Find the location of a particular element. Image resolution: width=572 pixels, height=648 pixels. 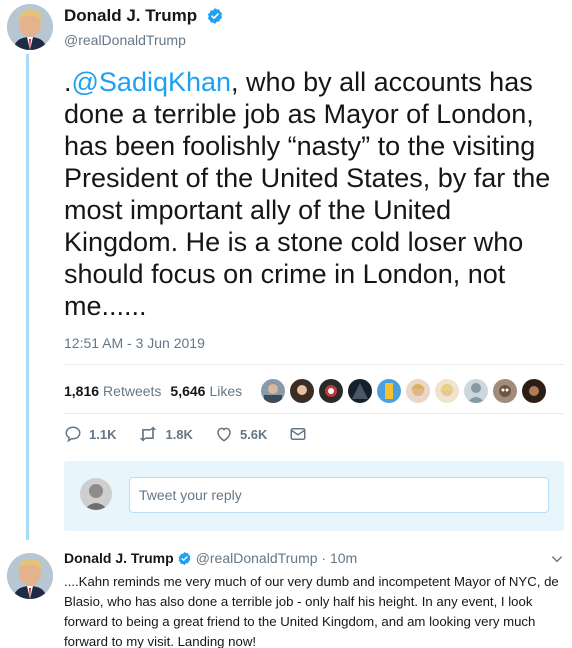

reply-button: 1.1K is located at coordinates (90, 434).